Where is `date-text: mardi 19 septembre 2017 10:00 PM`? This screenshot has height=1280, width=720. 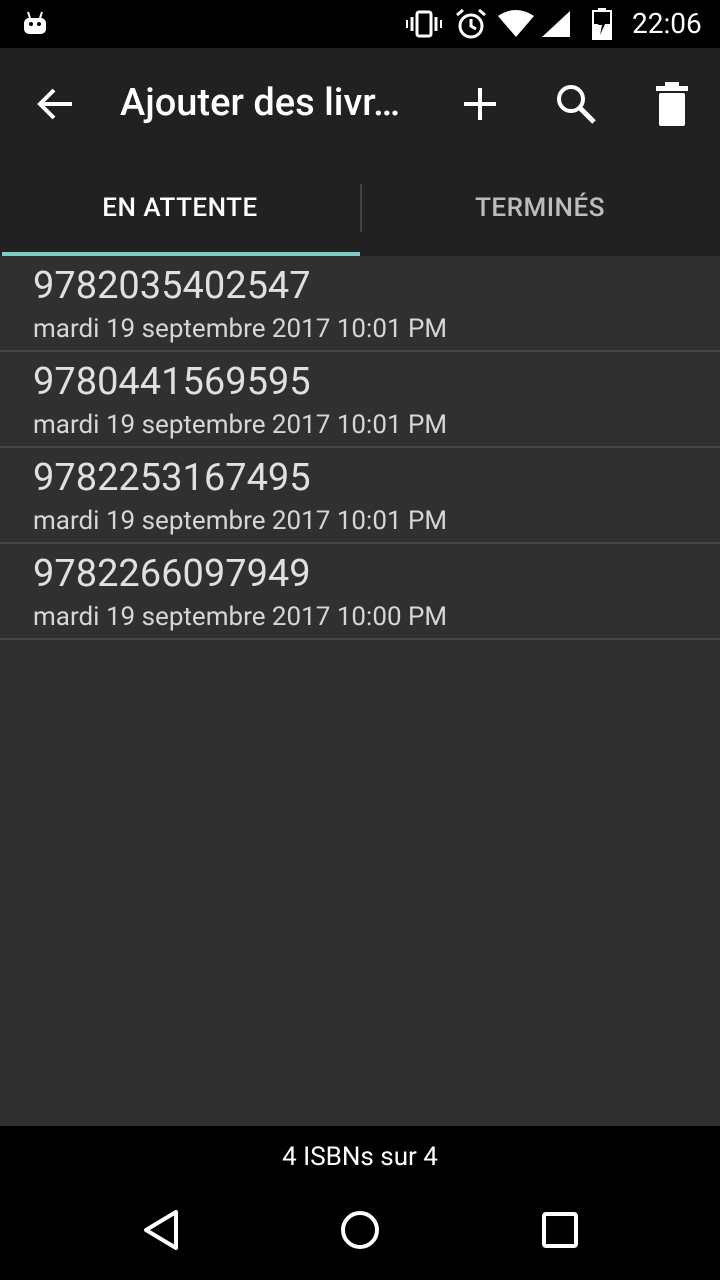 date-text: mardi 19 septembre 2017 10:00 PM is located at coordinates (240, 617).